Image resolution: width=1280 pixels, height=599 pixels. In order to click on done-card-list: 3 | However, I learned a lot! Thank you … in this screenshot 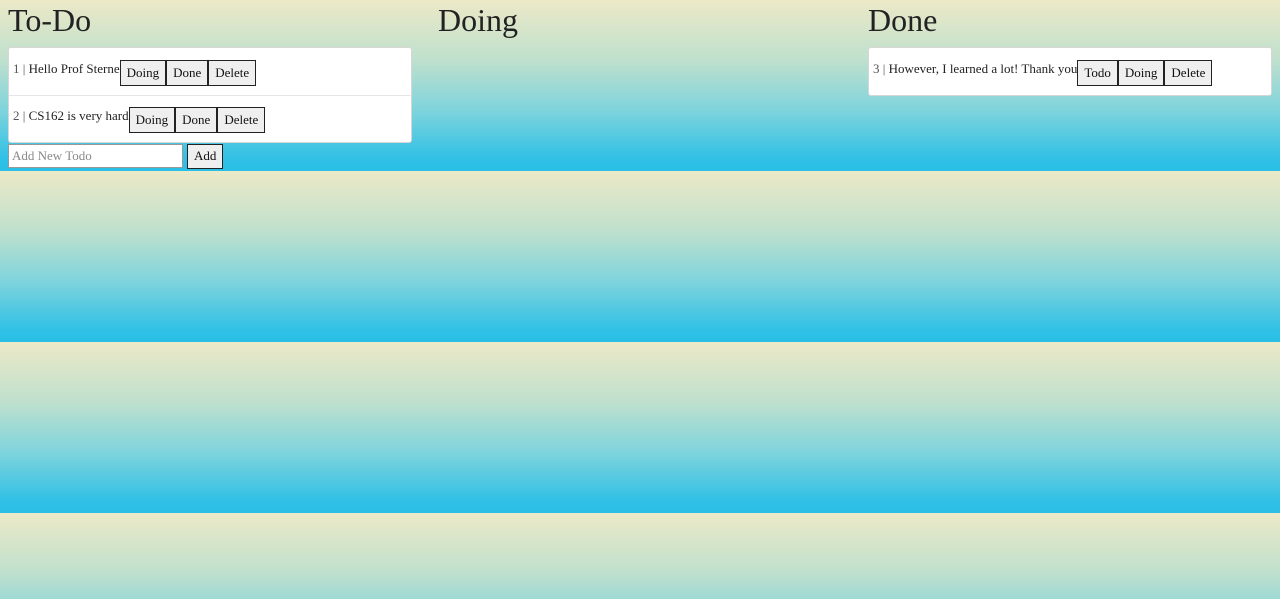, I will do `click(1070, 71)`.